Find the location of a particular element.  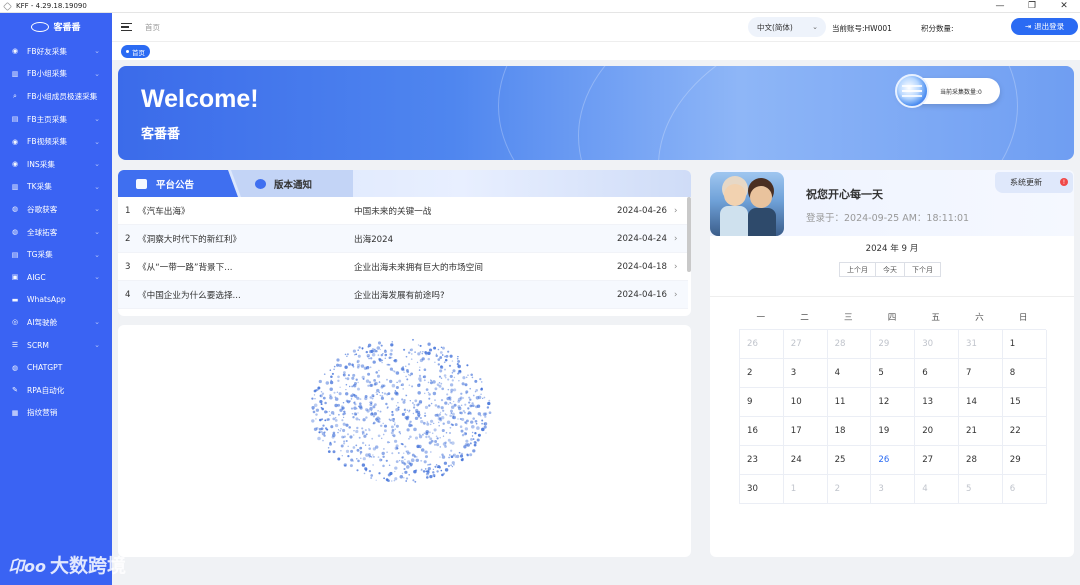

sidebar-item: ▬ WhatsApp is located at coordinates (56, 300).